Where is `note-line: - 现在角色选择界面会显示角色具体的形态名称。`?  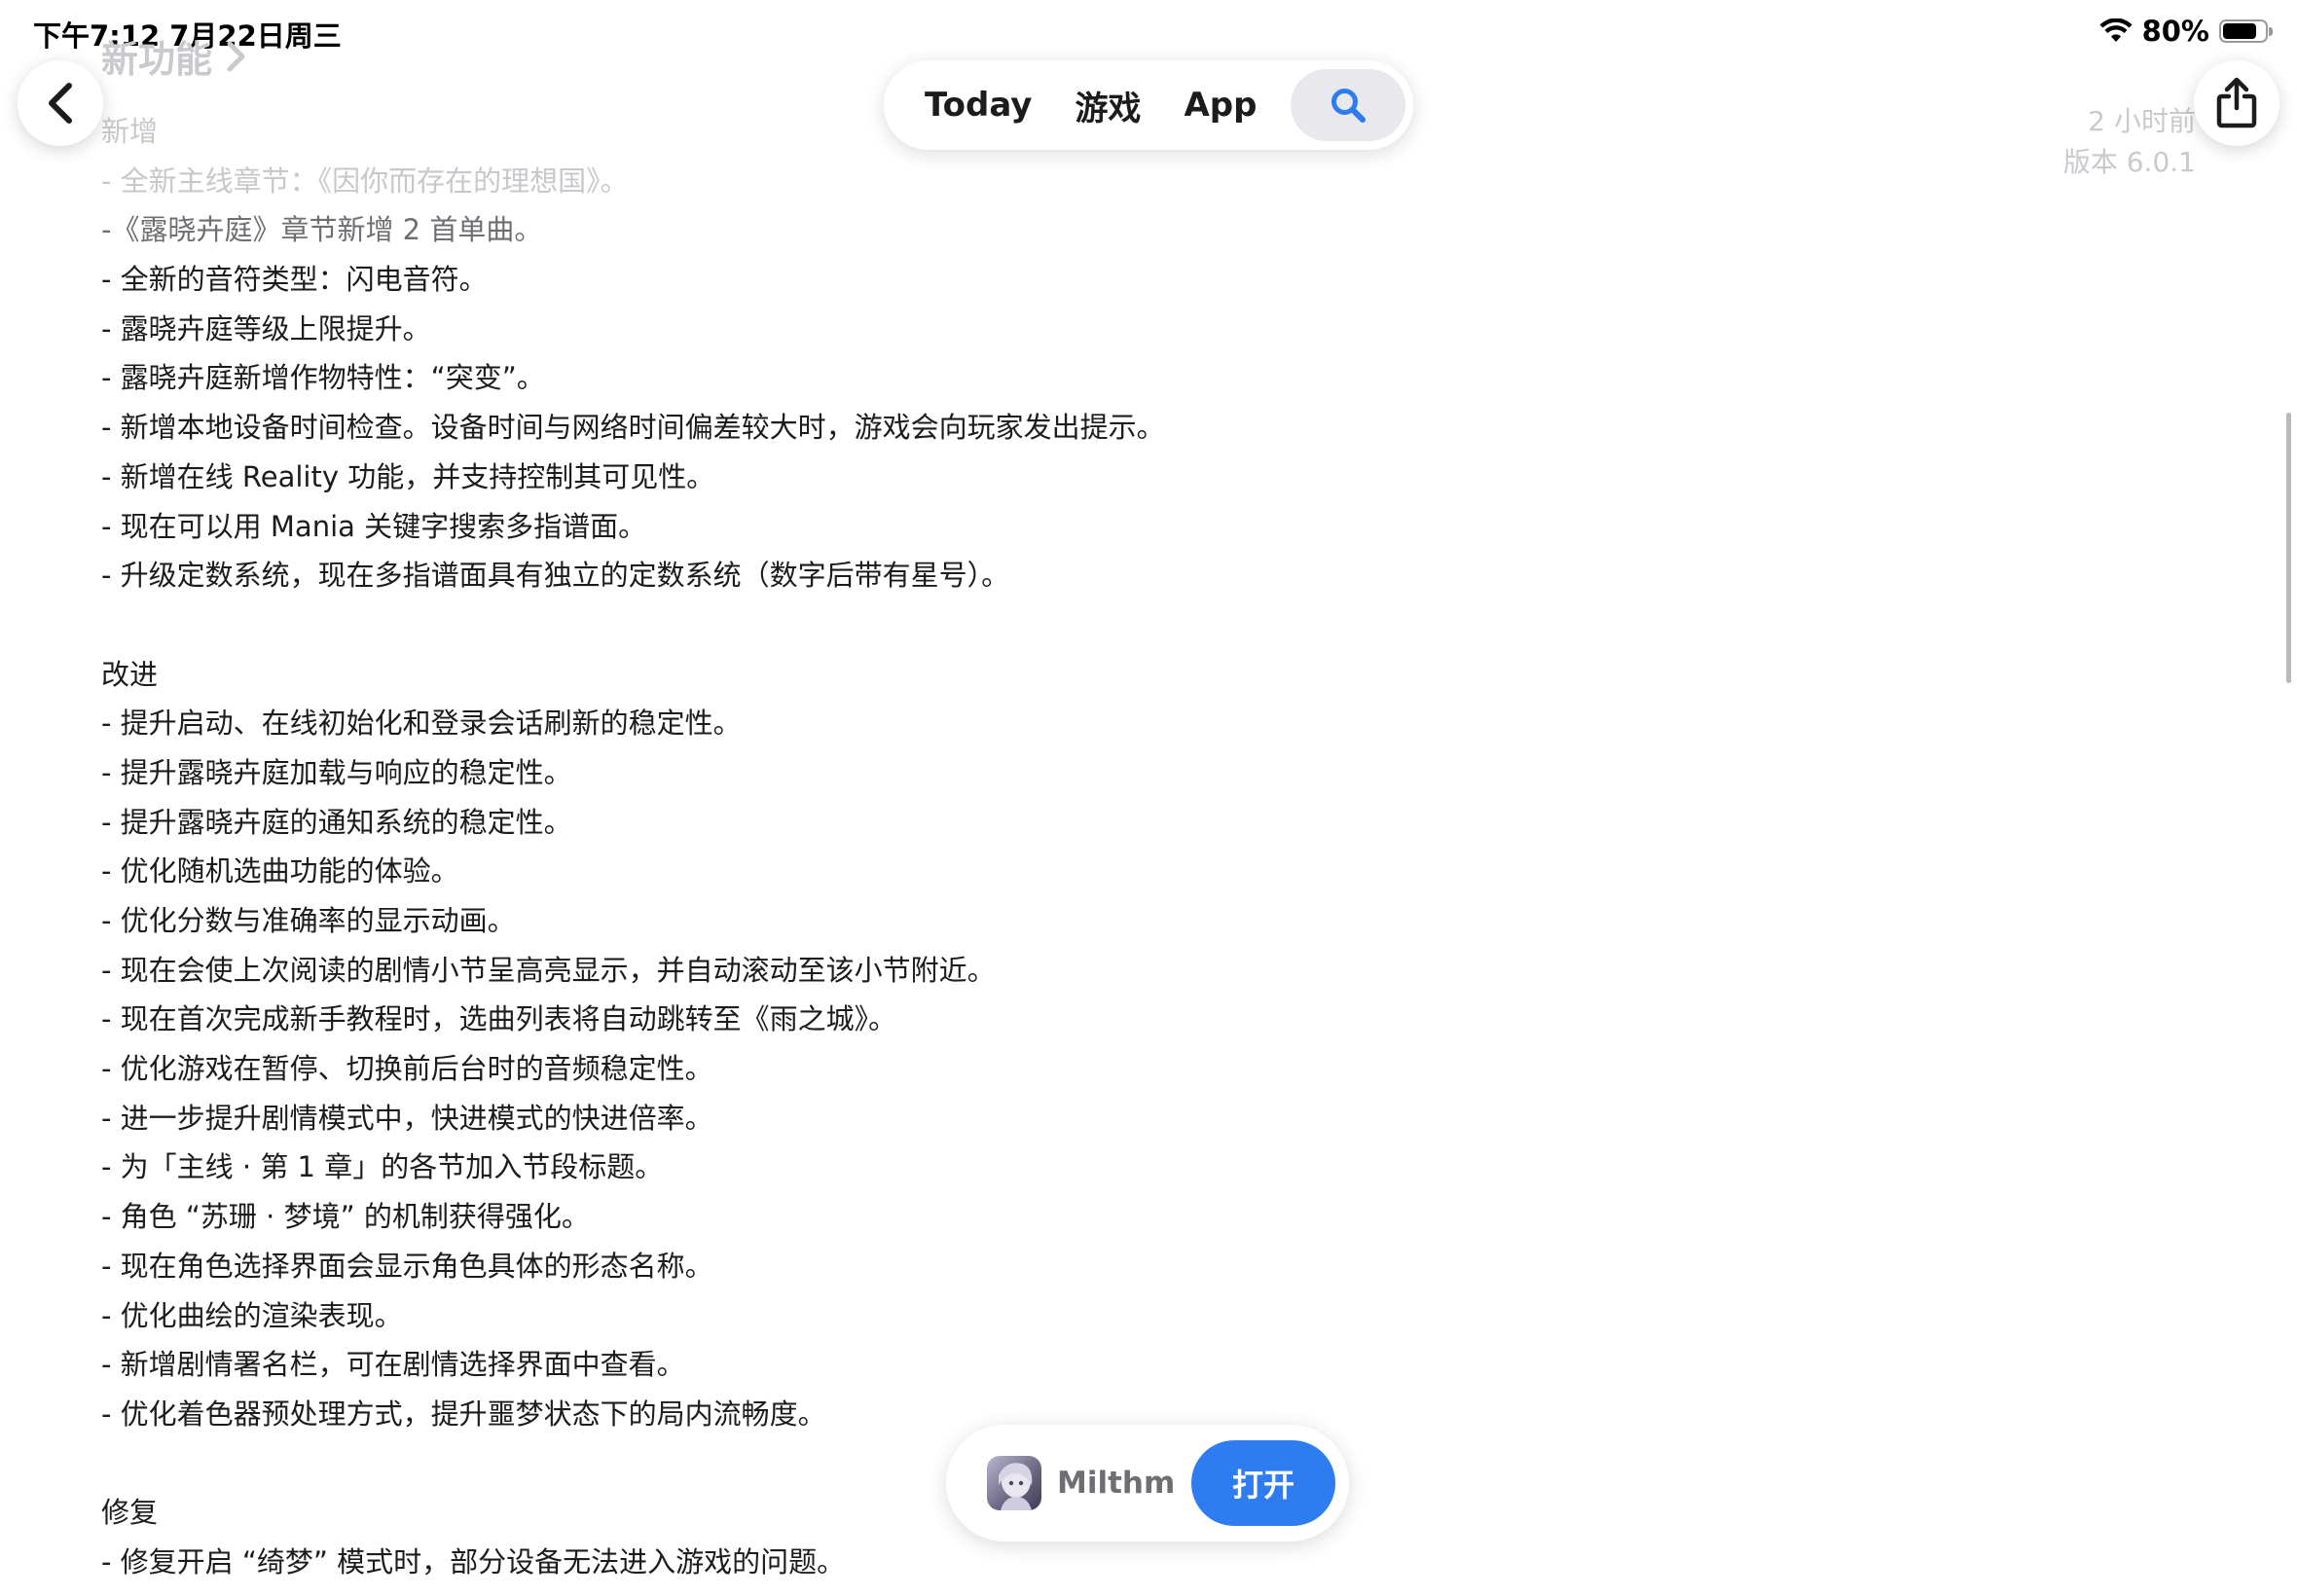
note-line: - 现在角色选择界面会显示角色具体的形态名称。 is located at coordinates (407, 1266).